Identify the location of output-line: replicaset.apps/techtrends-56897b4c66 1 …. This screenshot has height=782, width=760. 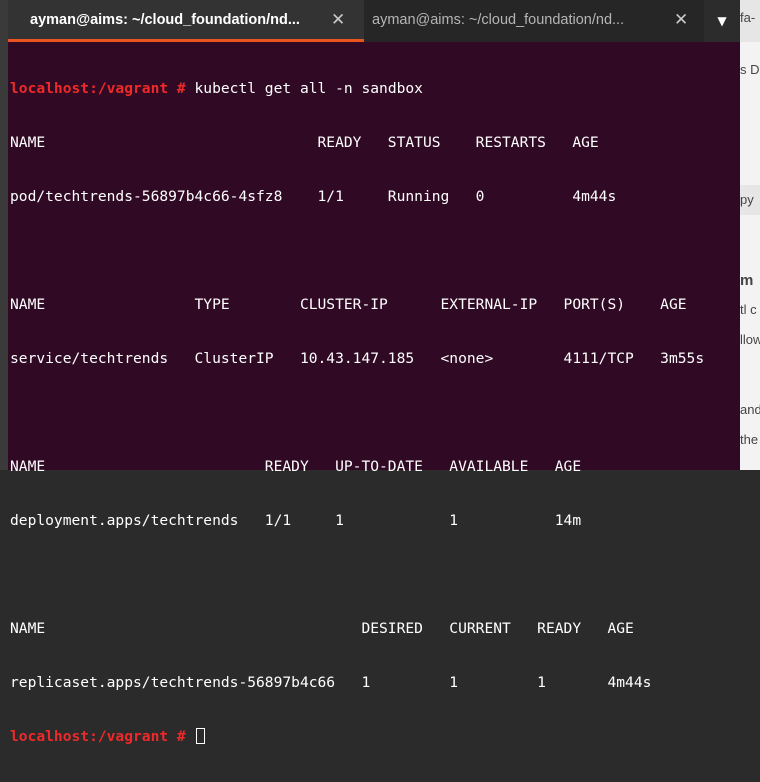
(331, 682).